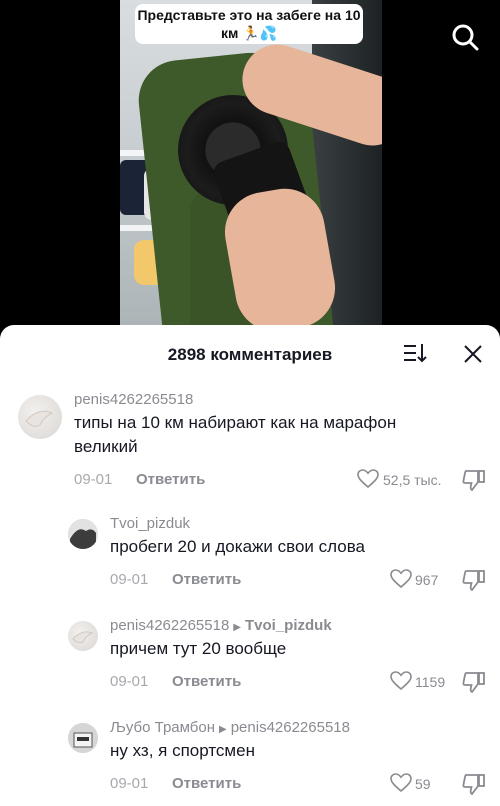 This screenshot has height=806, width=500. What do you see at coordinates (290, 727) in the screenshot?
I see `reply-to-username: penis4262265518` at bounding box center [290, 727].